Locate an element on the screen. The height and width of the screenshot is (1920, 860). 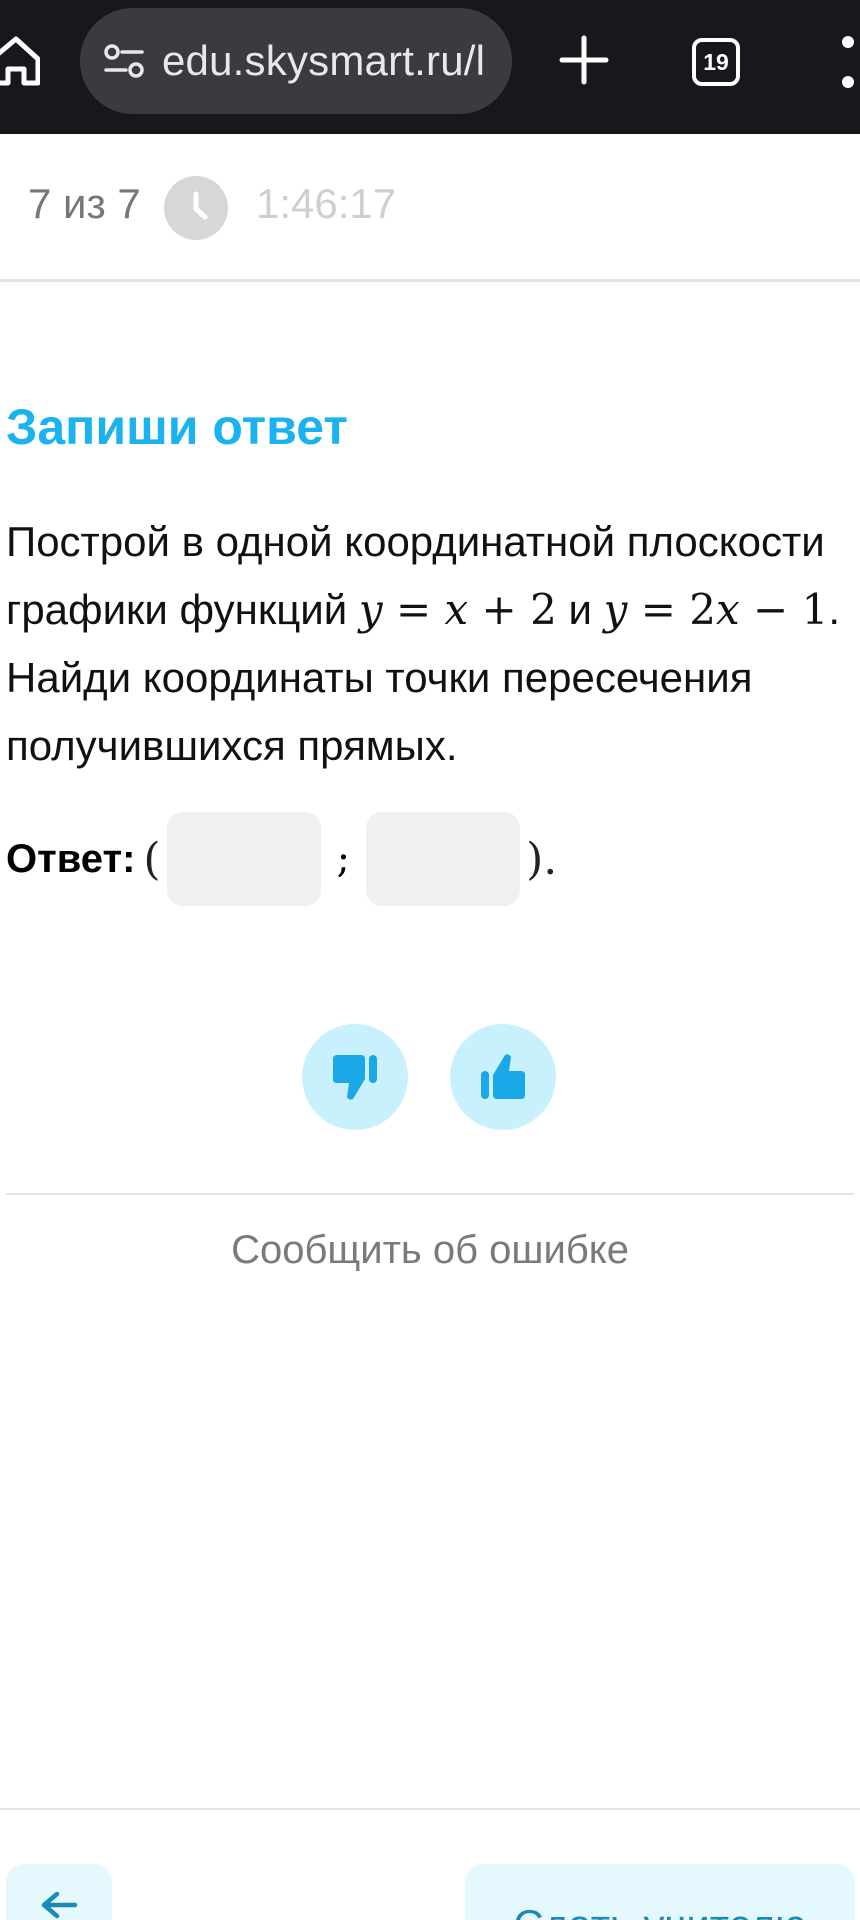
eq2-lhs: y is located at coordinates (615, 609).